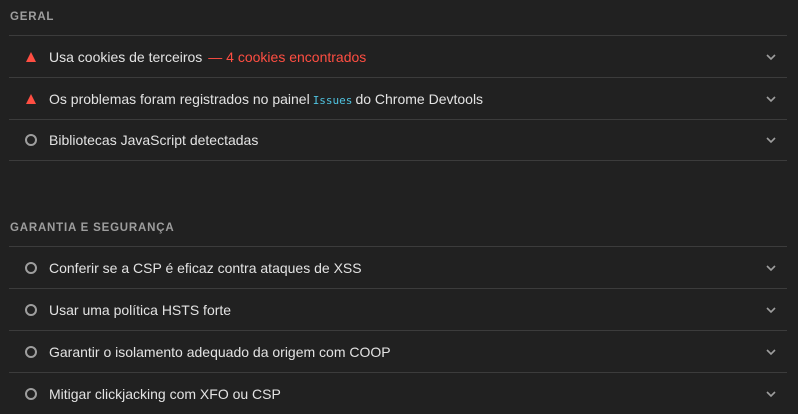 The height and width of the screenshot is (414, 798). What do you see at coordinates (32, 17) in the screenshot?
I see `section-title-geral: GERAL` at bounding box center [32, 17].